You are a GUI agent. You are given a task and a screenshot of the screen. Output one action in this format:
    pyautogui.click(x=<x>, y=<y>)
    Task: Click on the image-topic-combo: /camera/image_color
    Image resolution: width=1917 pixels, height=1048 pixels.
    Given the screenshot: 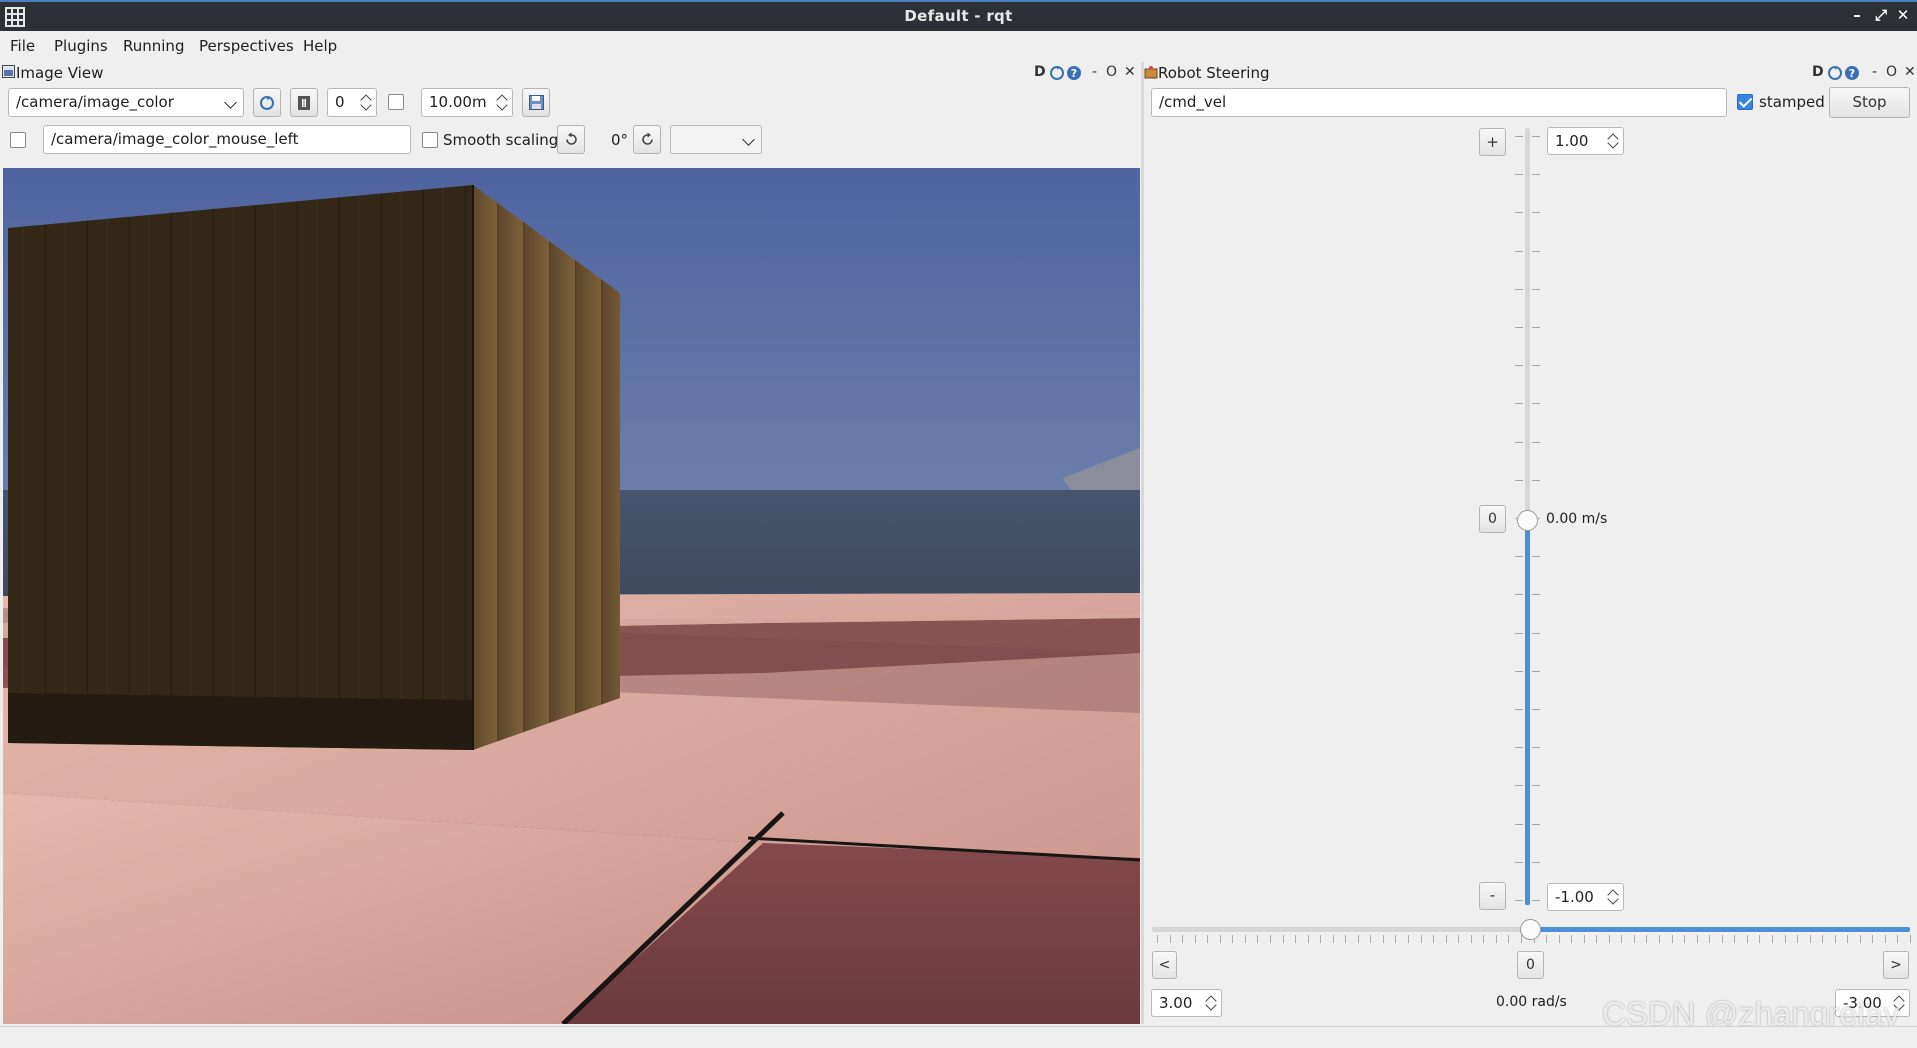 What is the action you would take?
    pyautogui.click(x=126, y=102)
    